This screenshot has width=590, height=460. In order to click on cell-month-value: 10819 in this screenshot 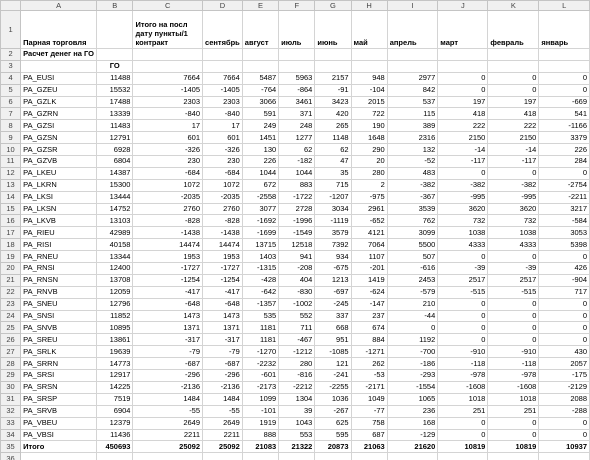, I will do `click(513, 447)`.